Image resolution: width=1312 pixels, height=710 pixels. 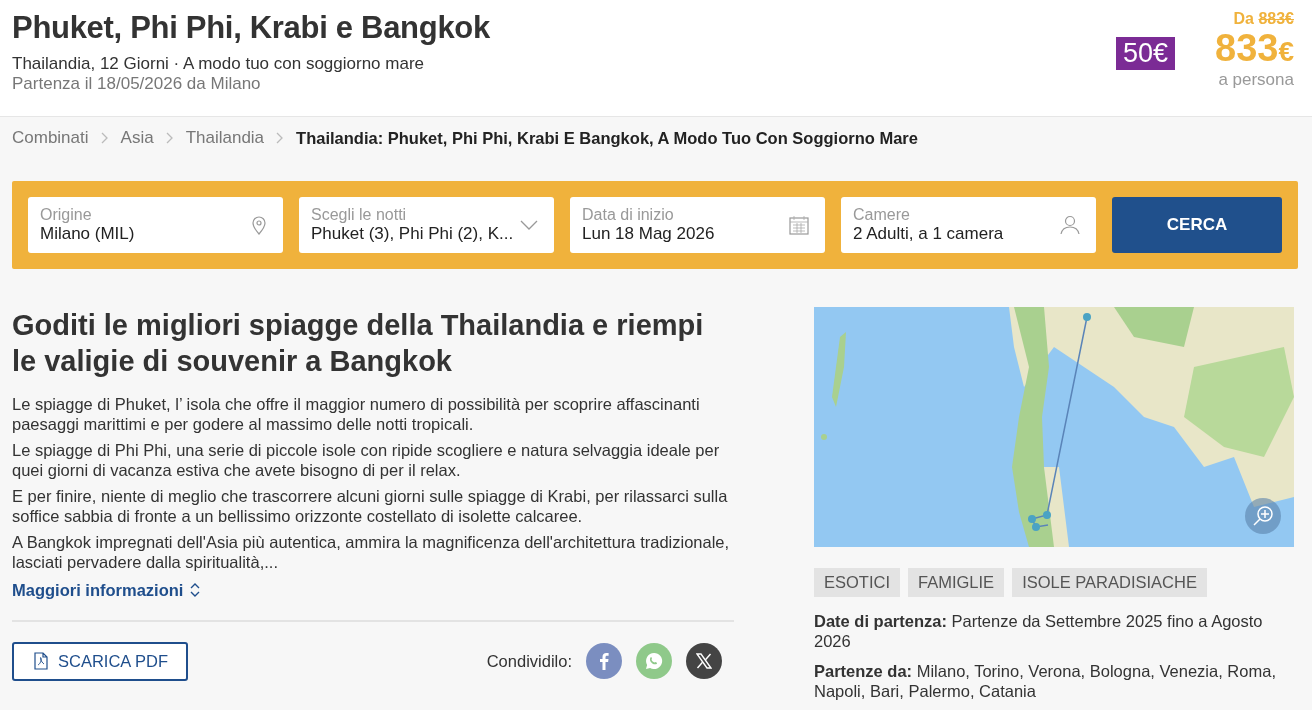 I want to click on location-pin-icon, so click(x=259, y=225).